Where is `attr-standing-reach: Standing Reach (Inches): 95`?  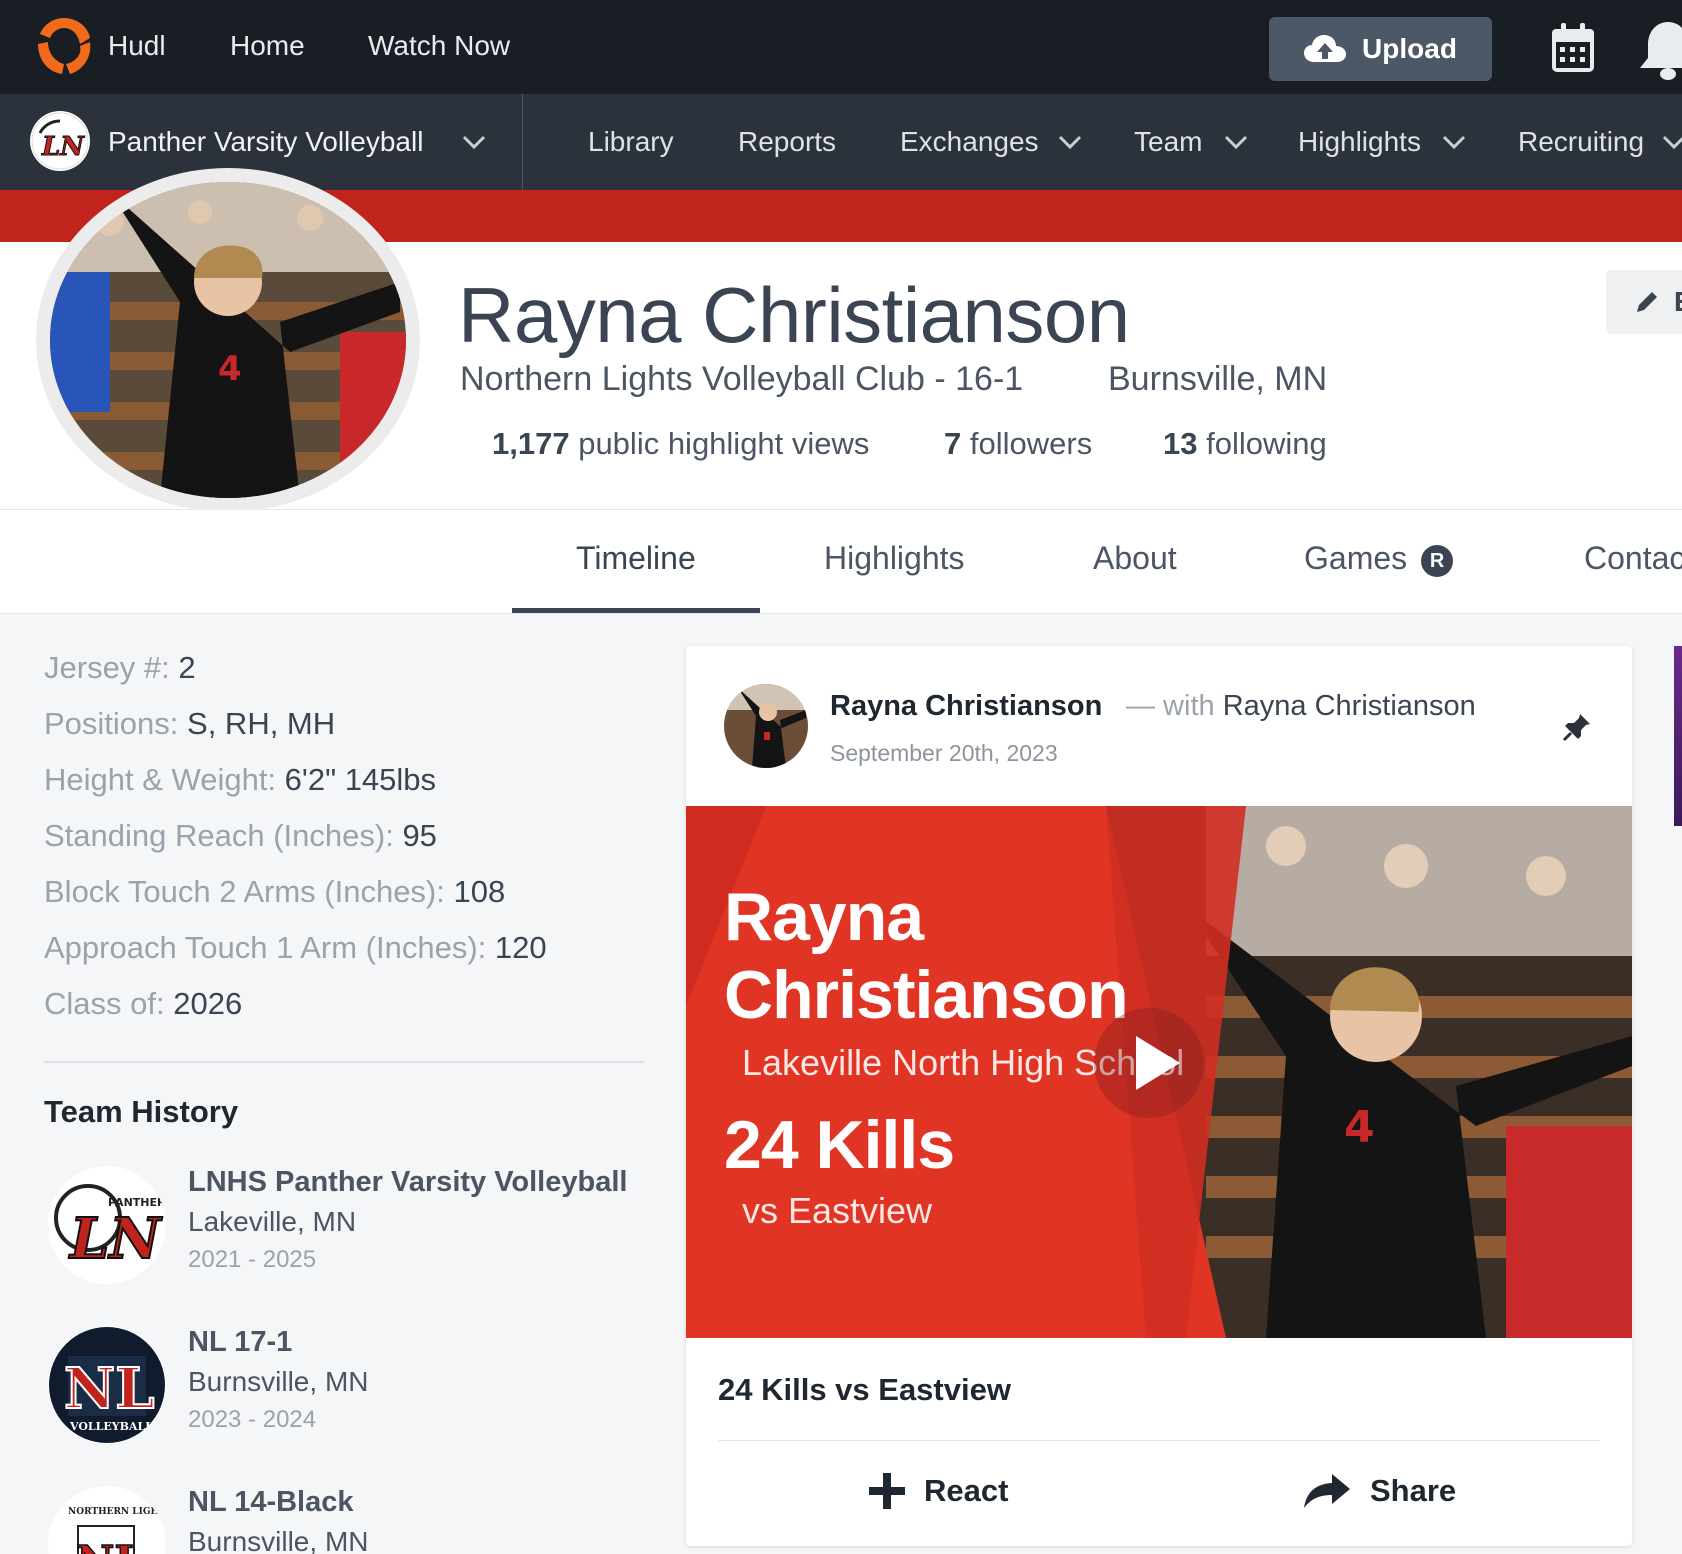
attr-standing-reach: Standing Reach (Inches): 95 is located at coordinates (240, 835).